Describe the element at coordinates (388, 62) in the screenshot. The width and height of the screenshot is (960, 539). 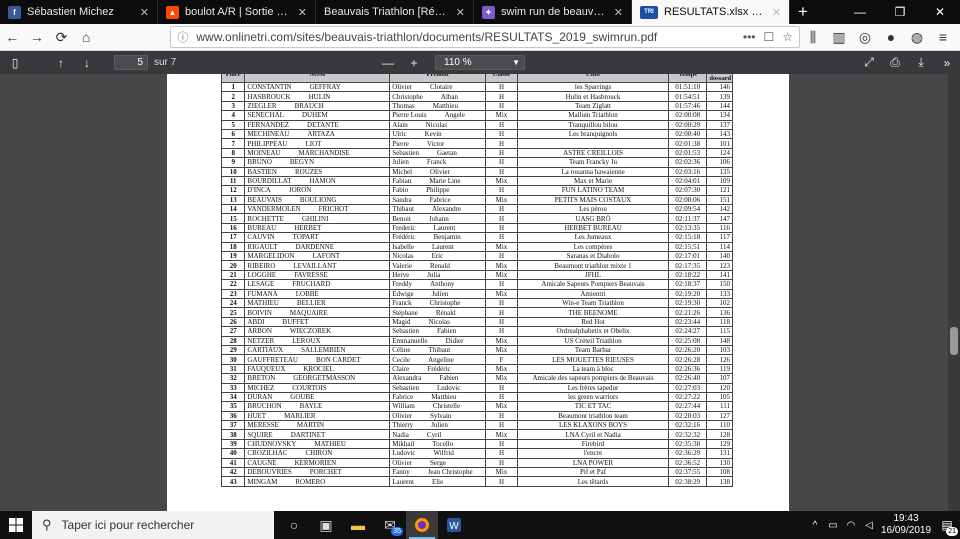
I see `zoom-out-button: —` at that location.